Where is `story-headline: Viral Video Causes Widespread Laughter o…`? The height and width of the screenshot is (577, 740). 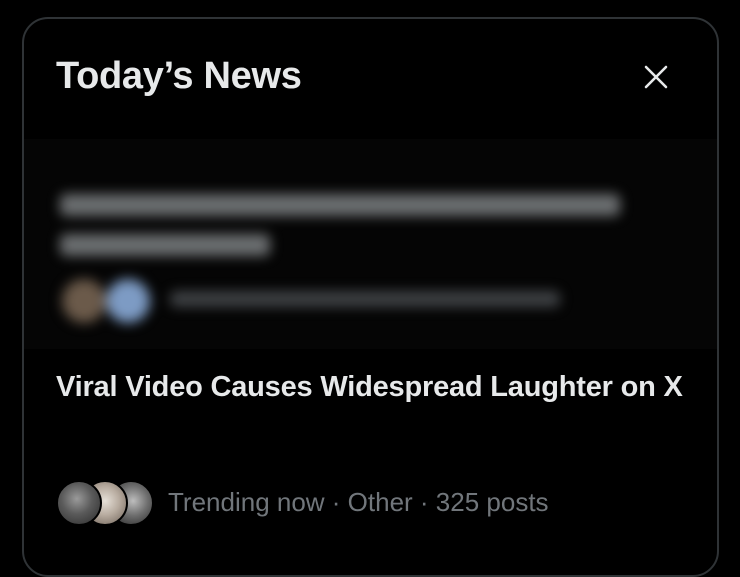 story-headline: Viral Video Causes Widespread Laughter o… is located at coordinates (376, 387).